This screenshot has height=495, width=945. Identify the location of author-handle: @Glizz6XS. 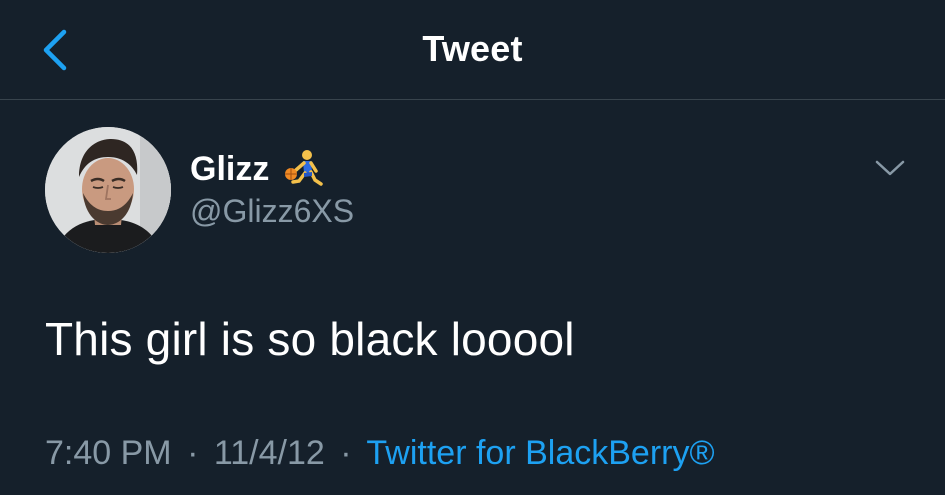
(272, 211).